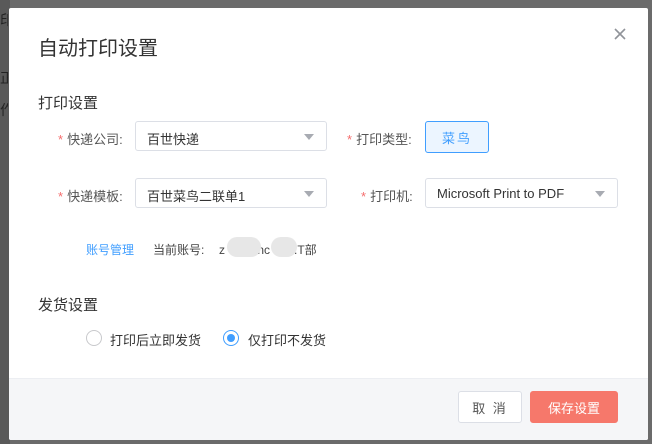 The height and width of the screenshot is (444, 652). Describe the element at coordinates (155, 339) in the screenshot. I see `ship-after-print-label: 打印后立即发货` at that location.